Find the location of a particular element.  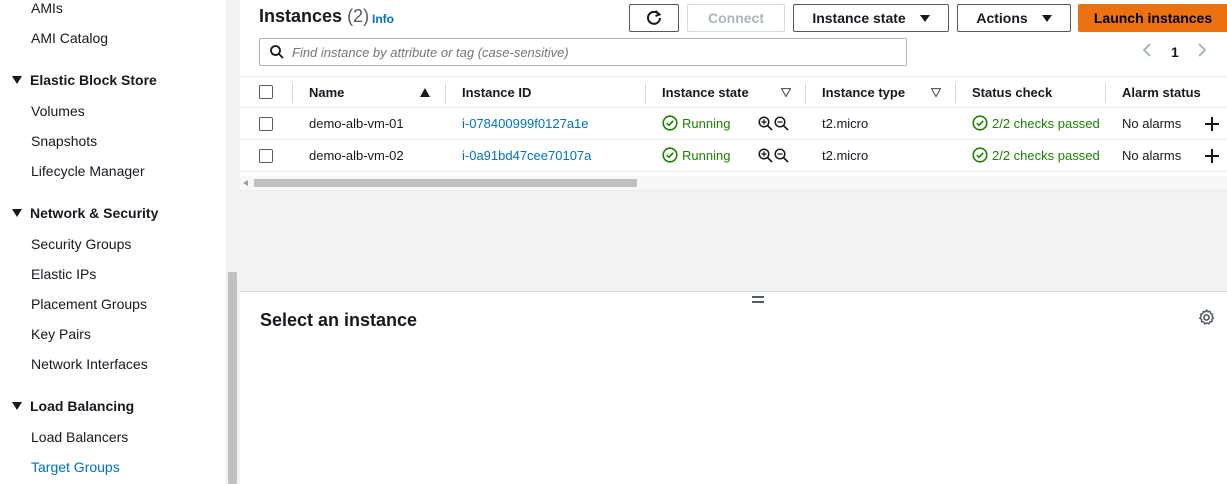

previous-page-button is located at coordinates (1147, 51).